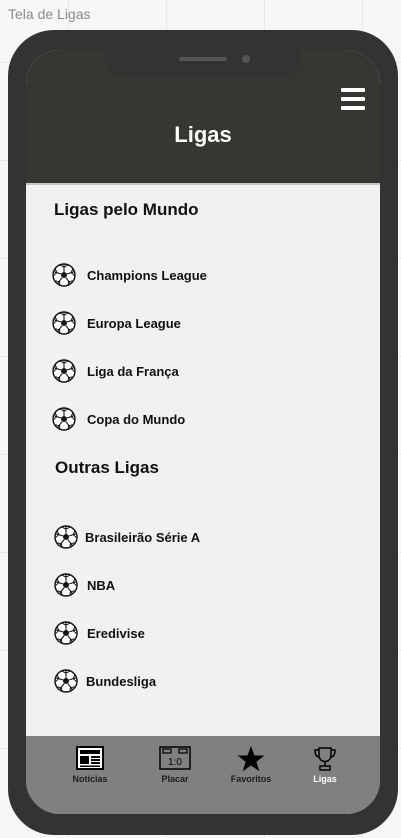 This screenshot has height=838, width=401. Describe the element at coordinates (251, 779) in the screenshot. I see `tab-label: Favoritos` at that location.